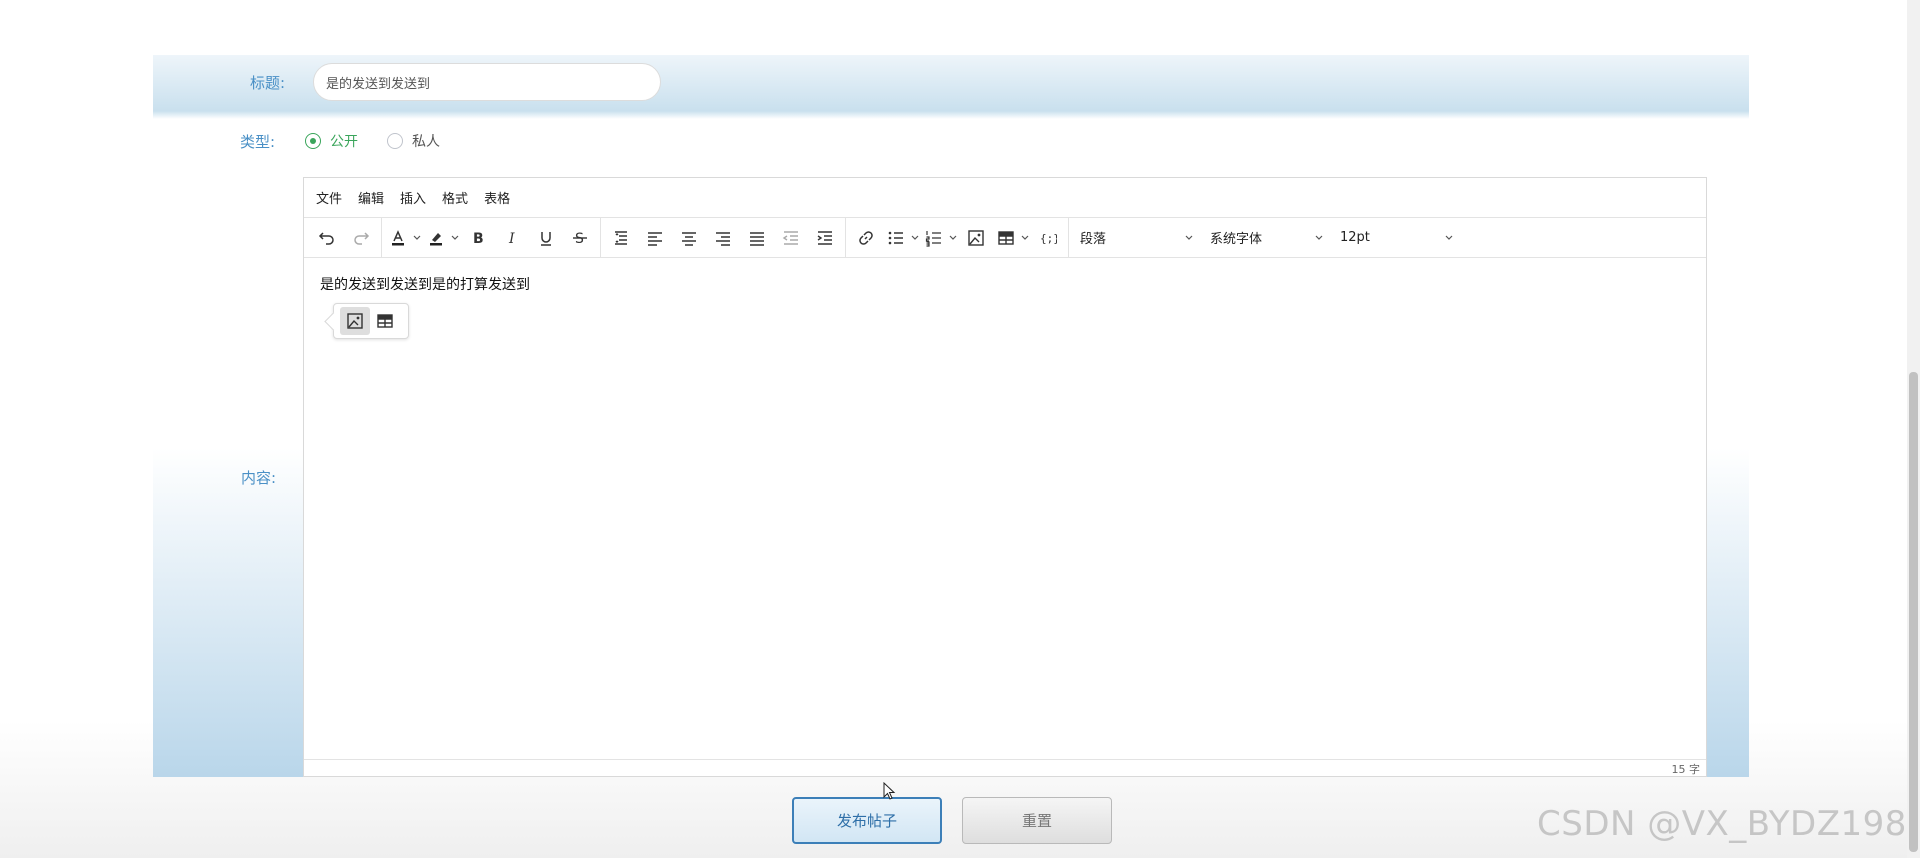 Image resolution: width=1920 pixels, height=858 pixels. I want to click on code-icon: {;}, so click(1048, 238).